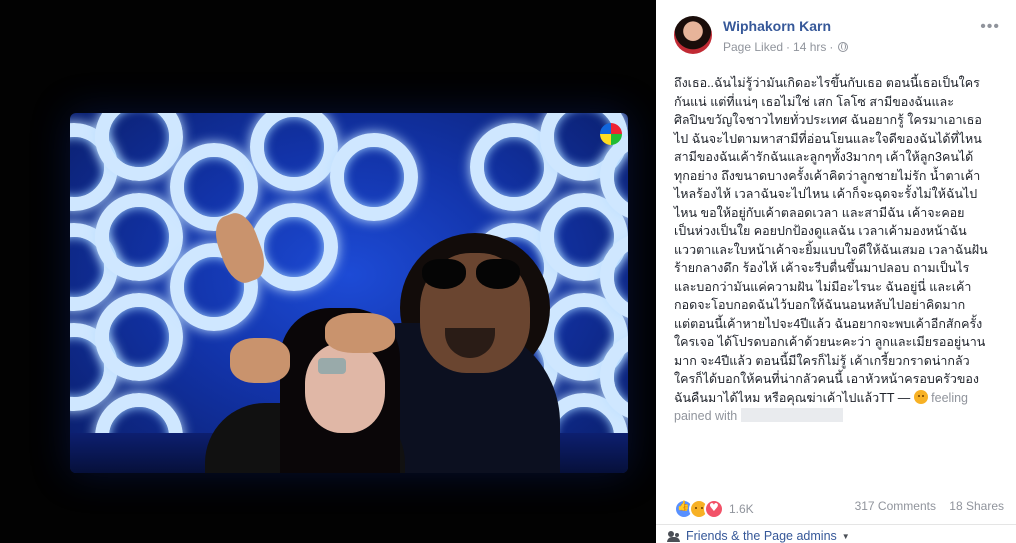 This screenshot has width=1016, height=543. Describe the element at coordinates (836, 524) in the screenshot. I see `divider` at that location.